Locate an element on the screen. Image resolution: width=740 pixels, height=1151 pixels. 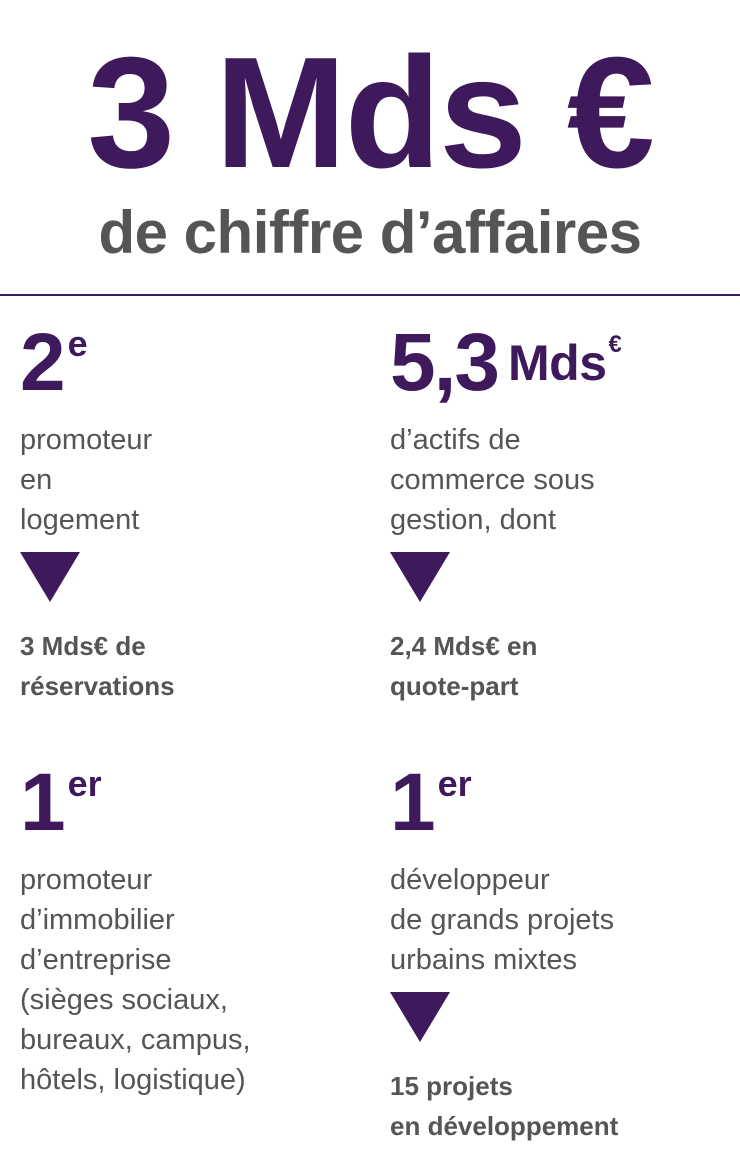
note-line: 2,4 Mds€ en is located at coordinates (464, 646).